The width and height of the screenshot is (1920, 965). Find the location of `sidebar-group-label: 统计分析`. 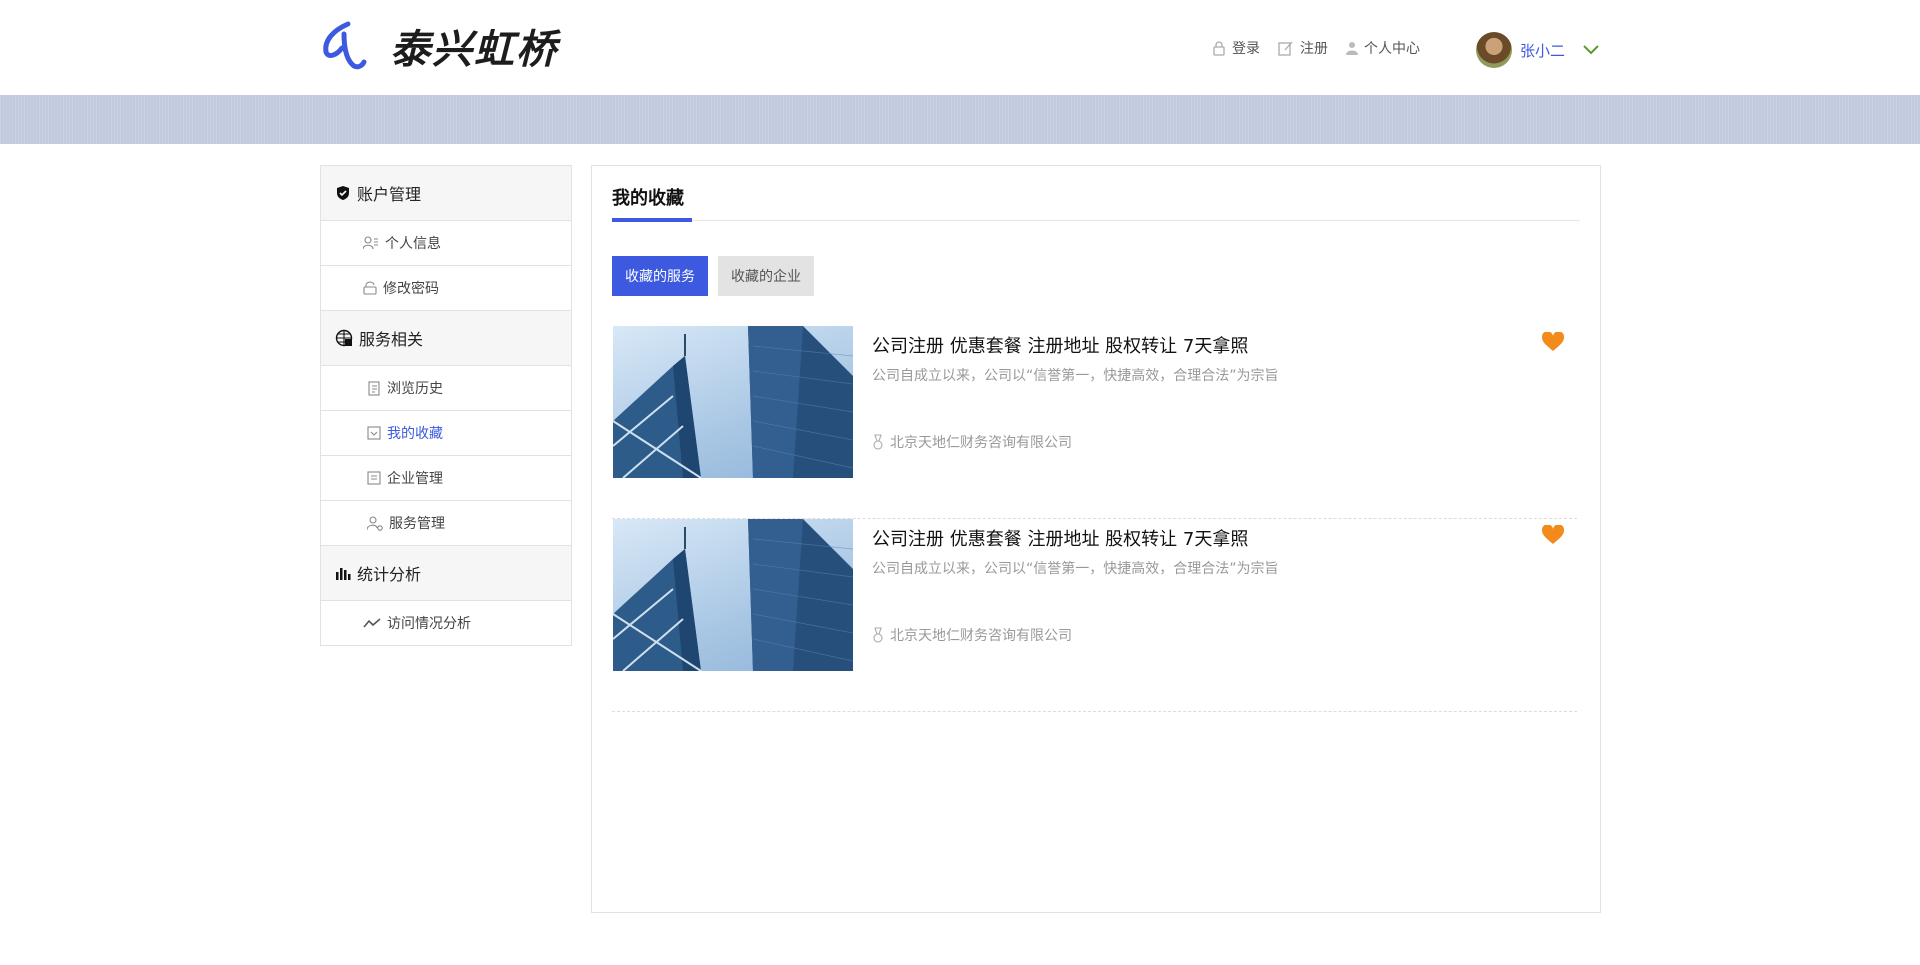

sidebar-group-label: 统计分析 is located at coordinates (389, 574).